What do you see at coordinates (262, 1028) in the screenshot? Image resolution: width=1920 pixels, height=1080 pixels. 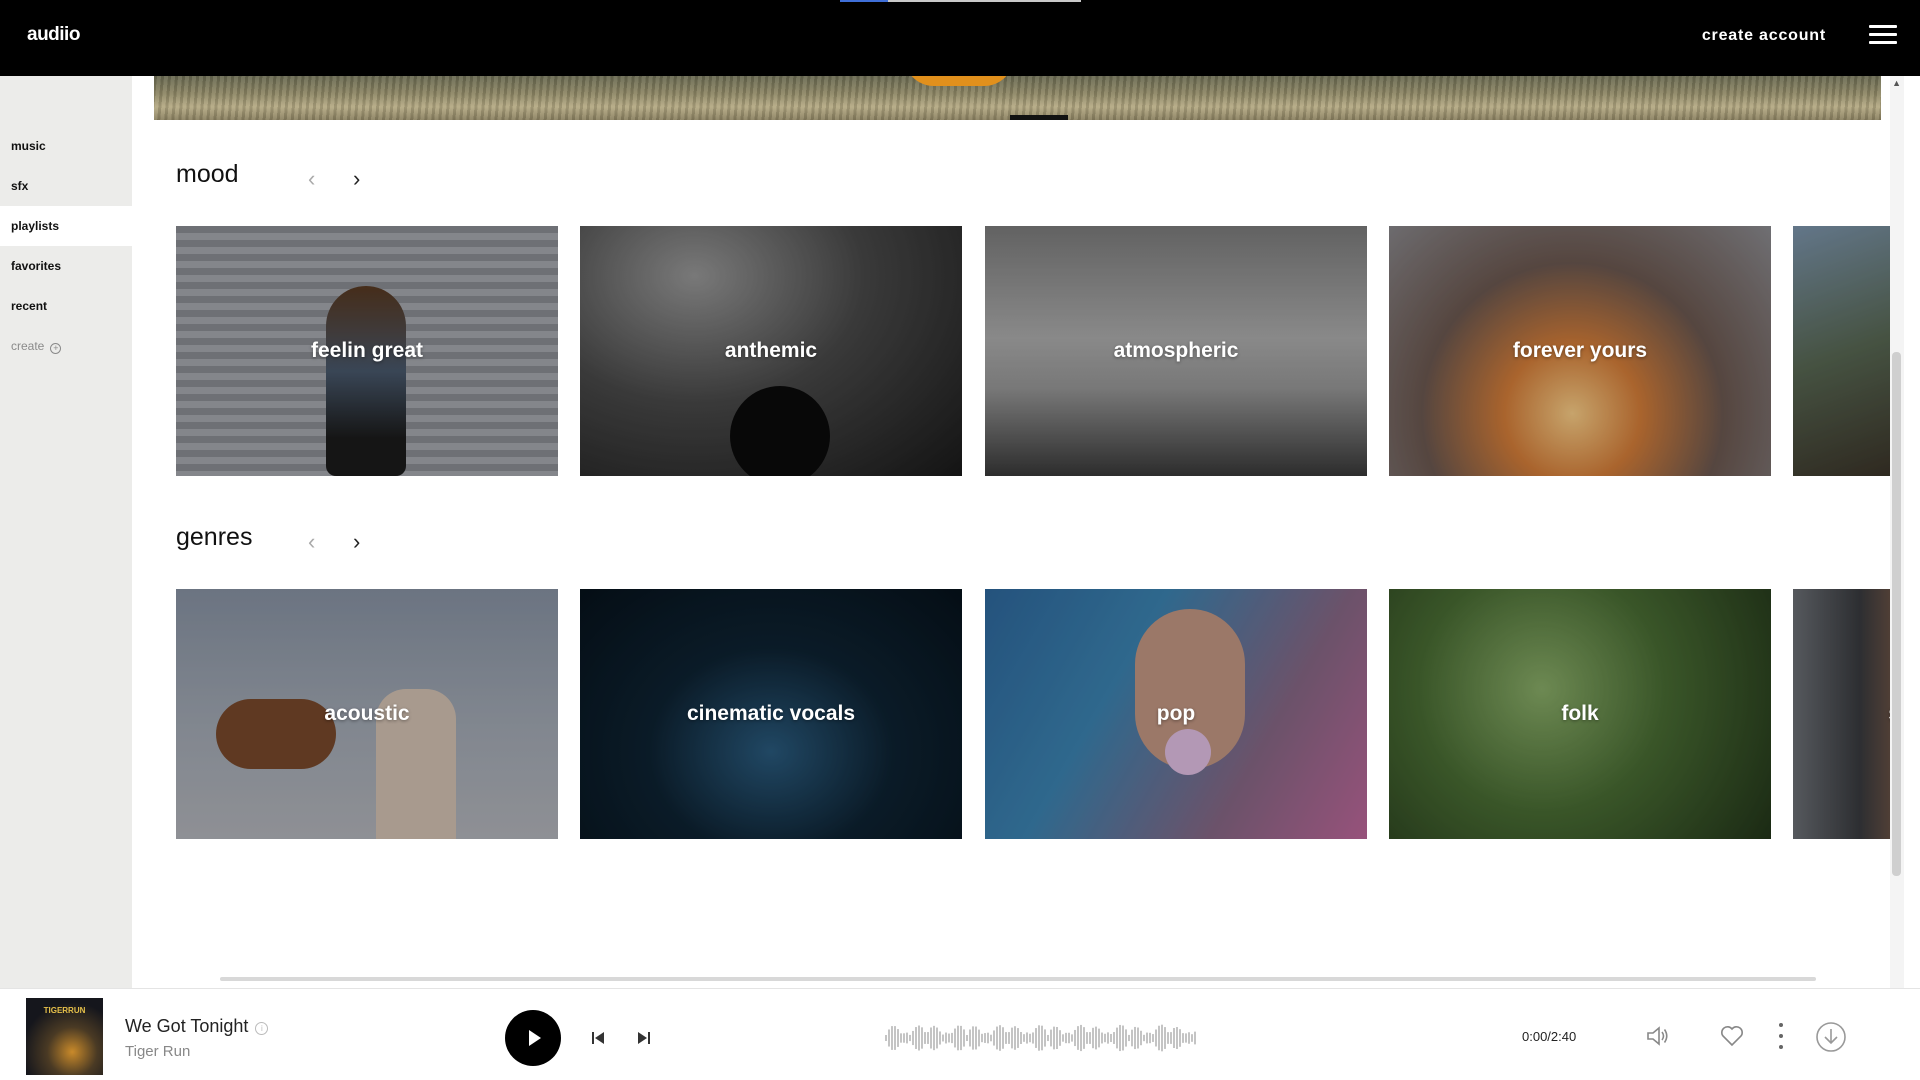 I see `info-icon: i` at bounding box center [262, 1028].